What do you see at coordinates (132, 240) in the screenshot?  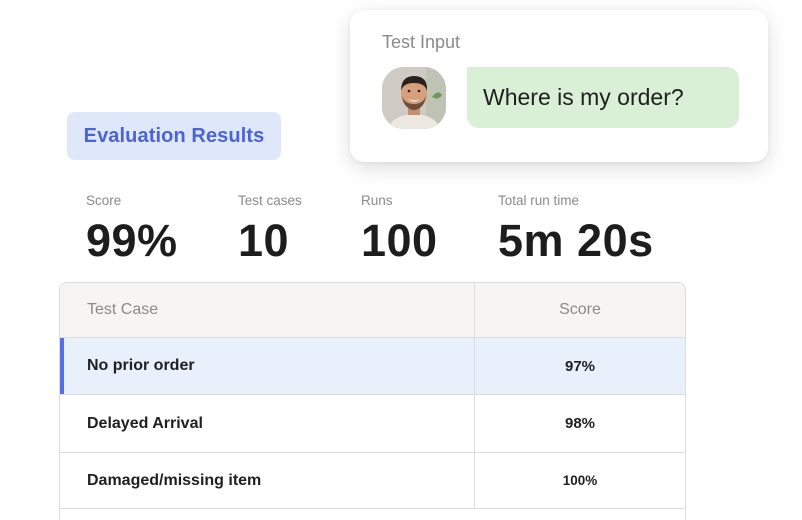 I see `stat-score-value: 99%` at bounding box center [132, 240].